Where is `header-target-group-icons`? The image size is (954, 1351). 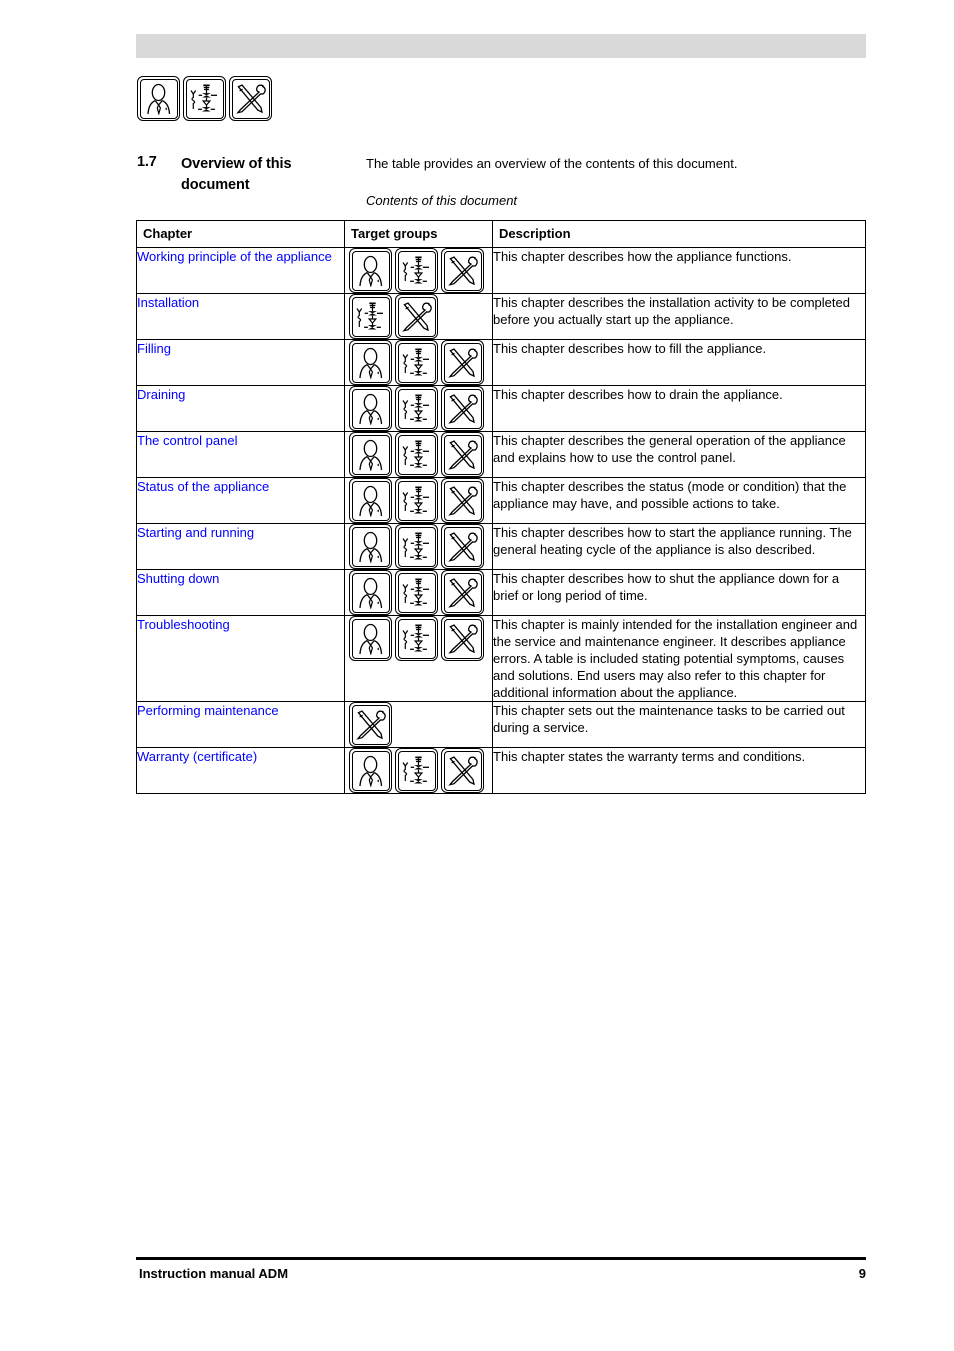 header-target-group-icons is located at coordinates (204, 98).